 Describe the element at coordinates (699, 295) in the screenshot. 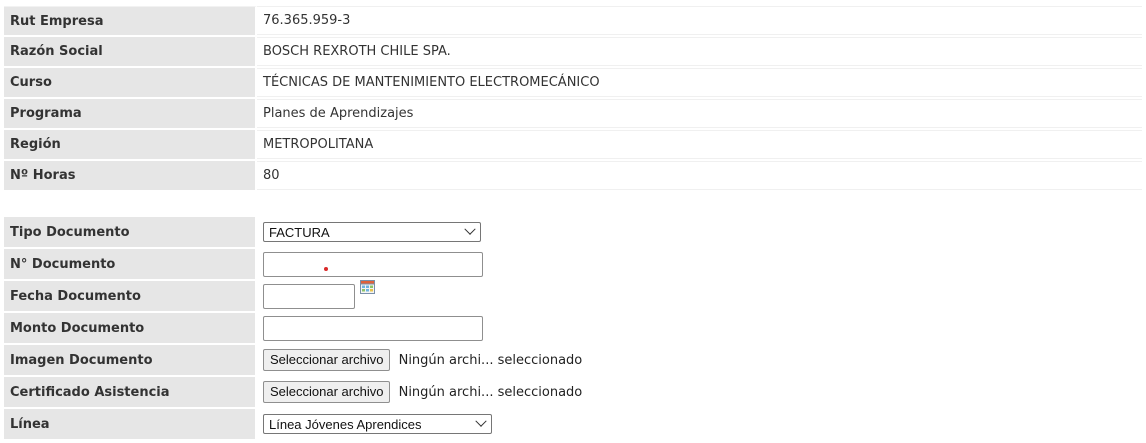

I see `fecha-documento-cell` at that location.